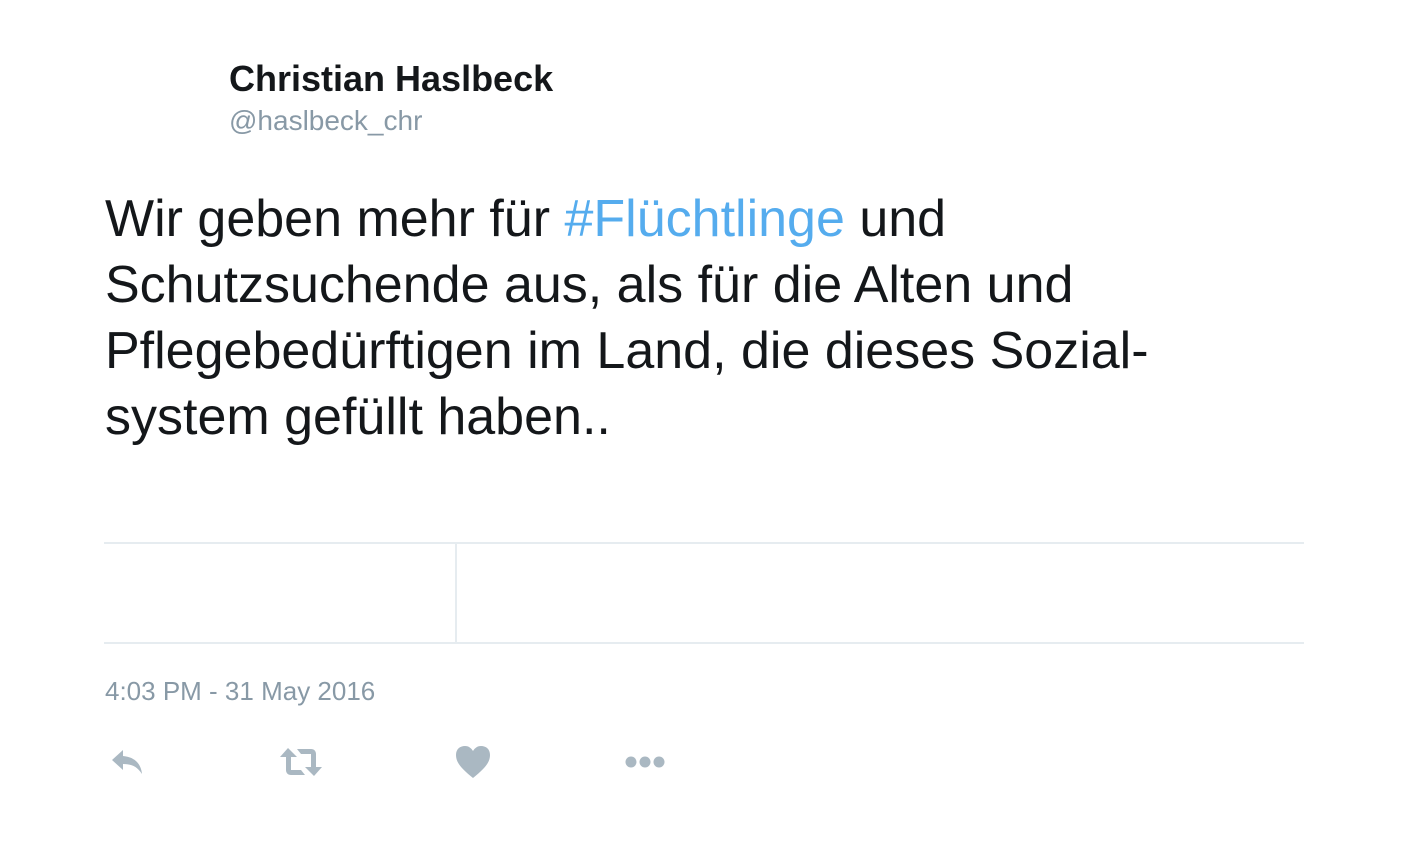 This screenshot has width=1418, height=851. Describe the element at coordinates (704, 593) in the screenshot. I see `tweet-stats-bar` at that location.